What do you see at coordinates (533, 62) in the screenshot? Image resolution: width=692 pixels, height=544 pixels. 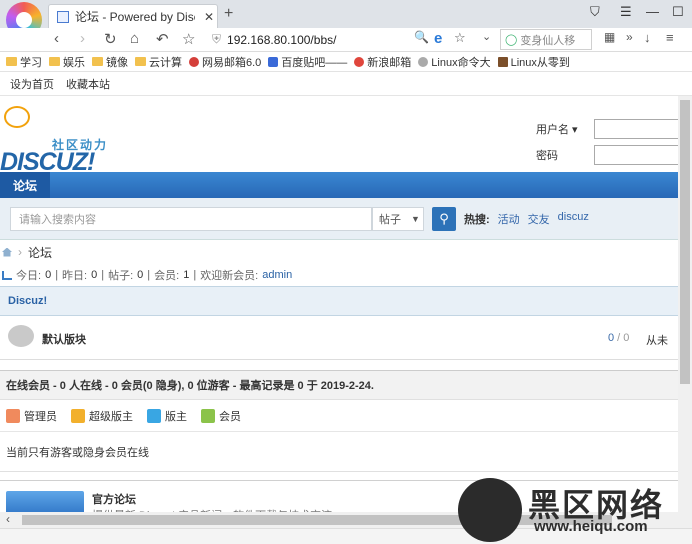 I see `bookmark-link: Linux从零到` at bounding box center [533, 62].